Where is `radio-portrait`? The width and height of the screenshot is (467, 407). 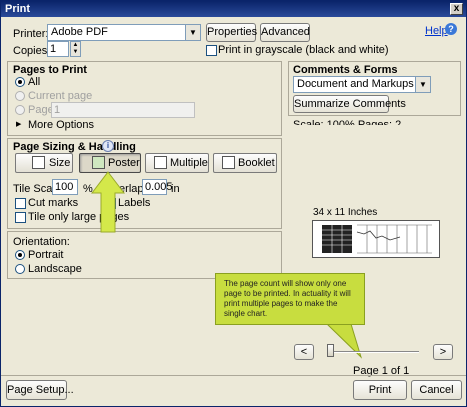 radio-portrait is located at coordinates (20, 255).